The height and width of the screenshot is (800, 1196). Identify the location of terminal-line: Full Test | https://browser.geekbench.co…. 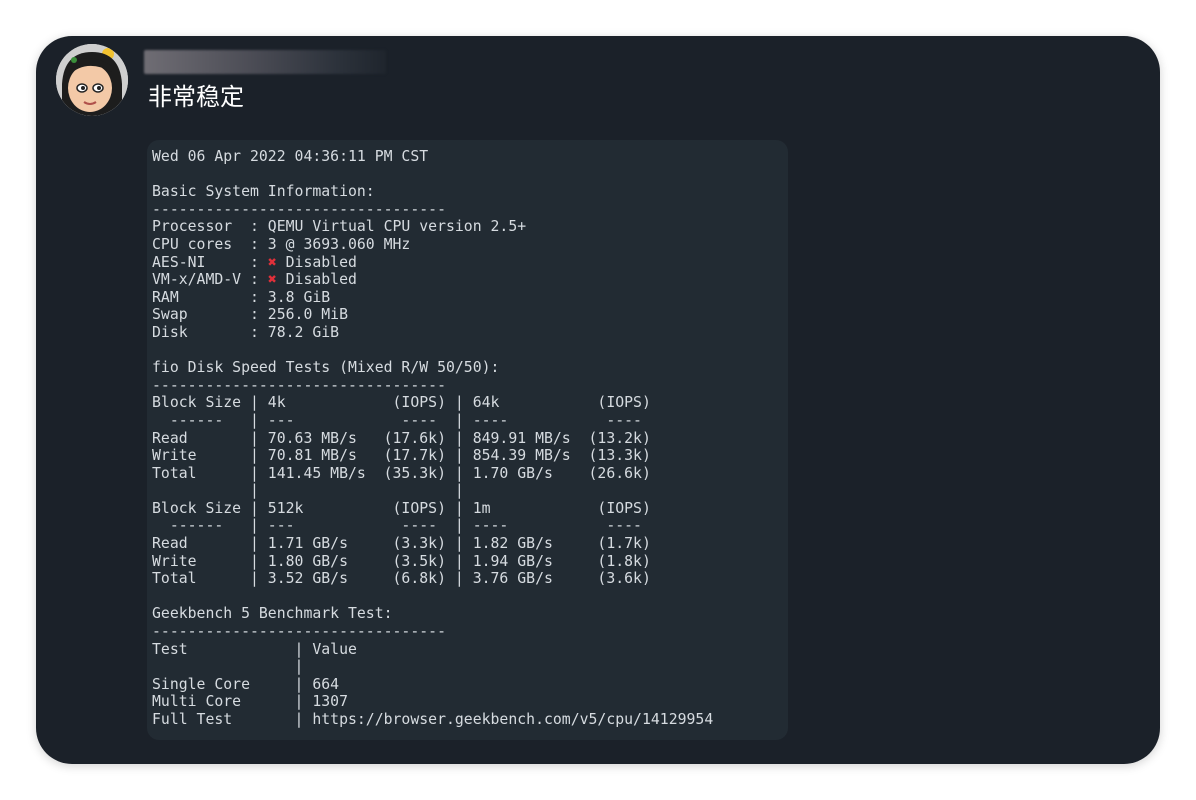
(433, 719).